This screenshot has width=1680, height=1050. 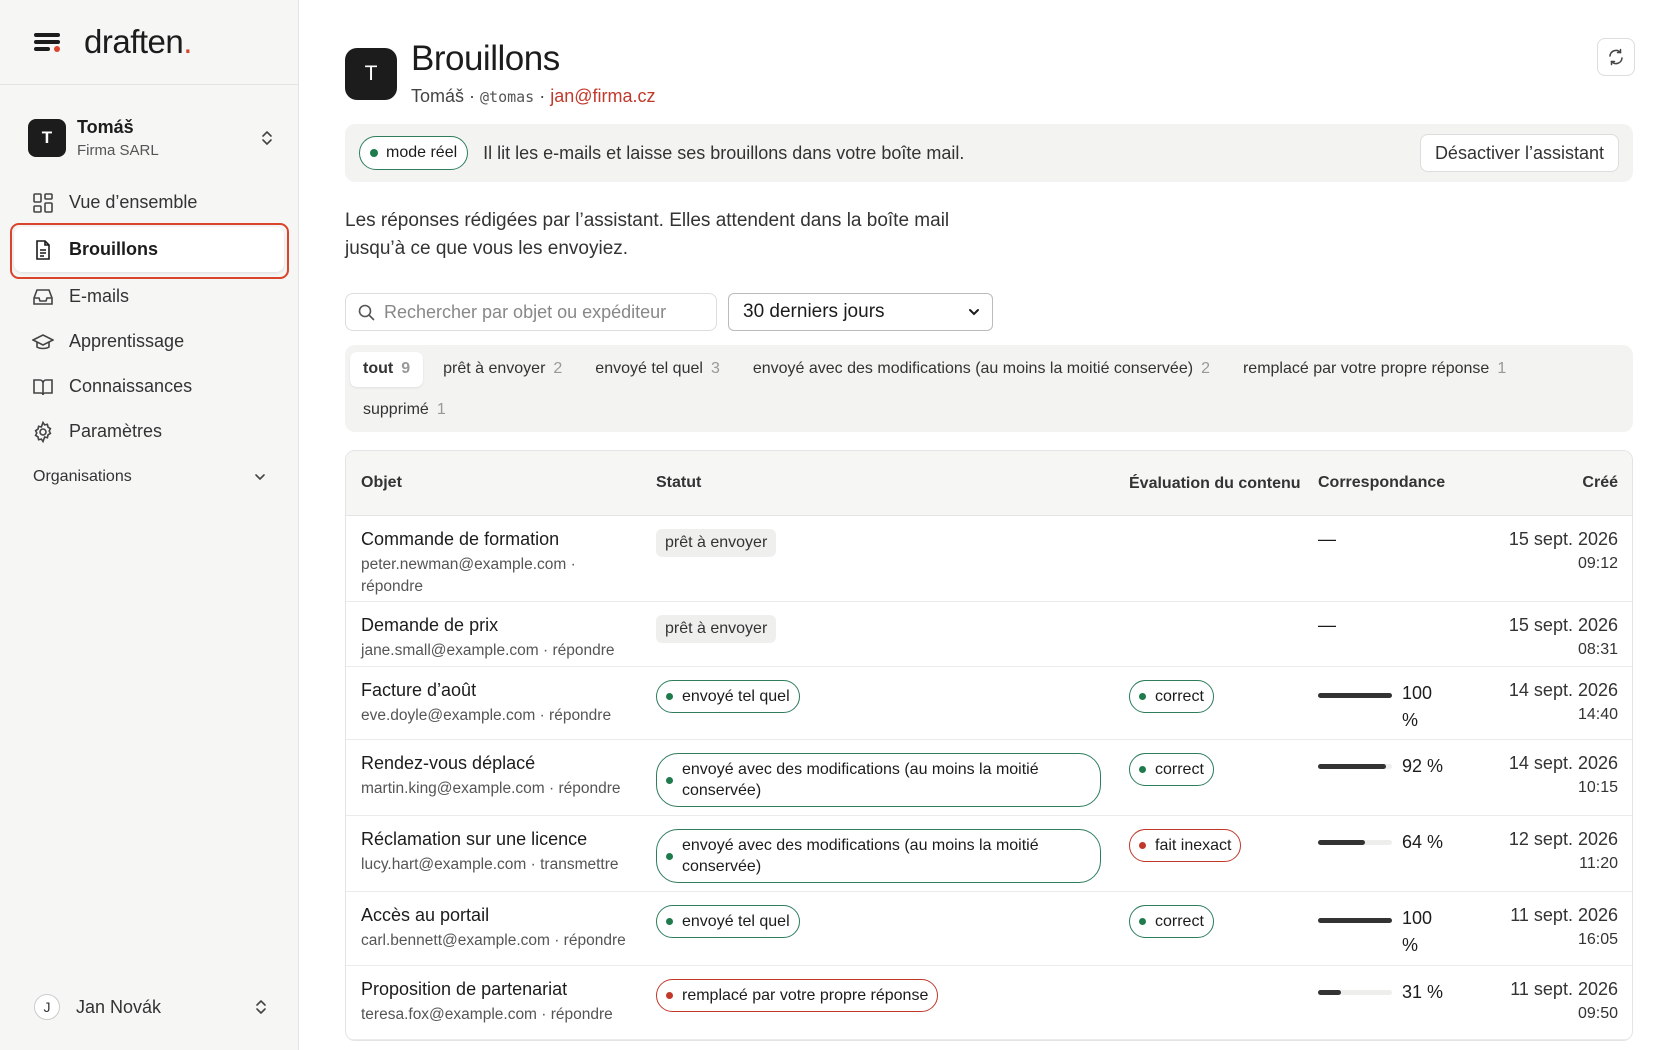 I want to click on profile-avatar: T, so click(x=371, y=74).